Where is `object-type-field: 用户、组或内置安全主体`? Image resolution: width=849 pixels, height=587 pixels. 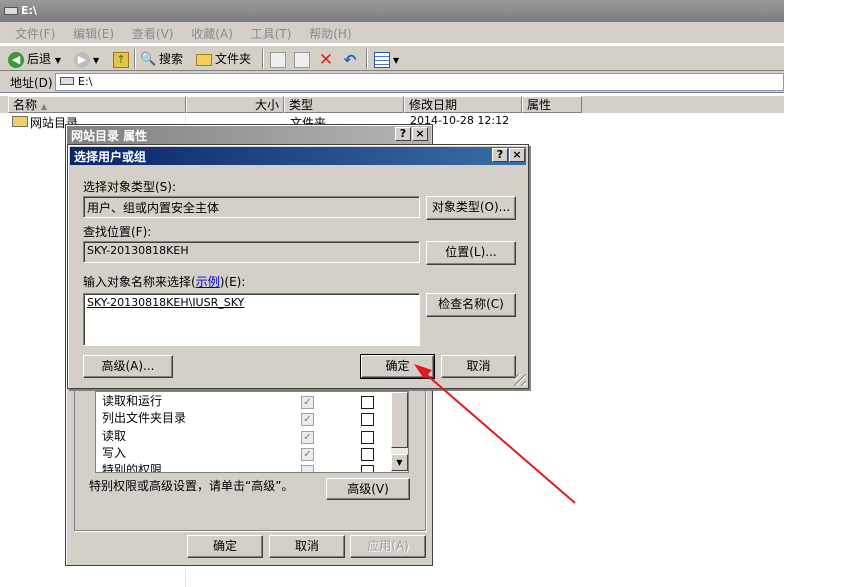 object-type-field: 用户、组或内置安全主体 is located at coordinates (251, 207).